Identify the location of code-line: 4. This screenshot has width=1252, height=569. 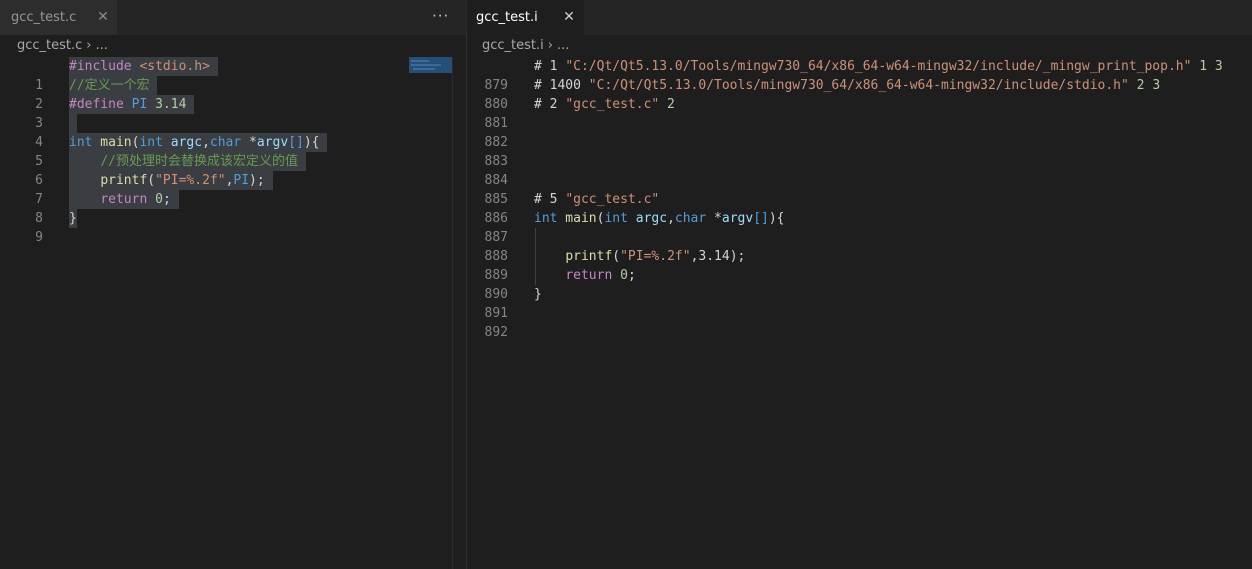
(233, 132).